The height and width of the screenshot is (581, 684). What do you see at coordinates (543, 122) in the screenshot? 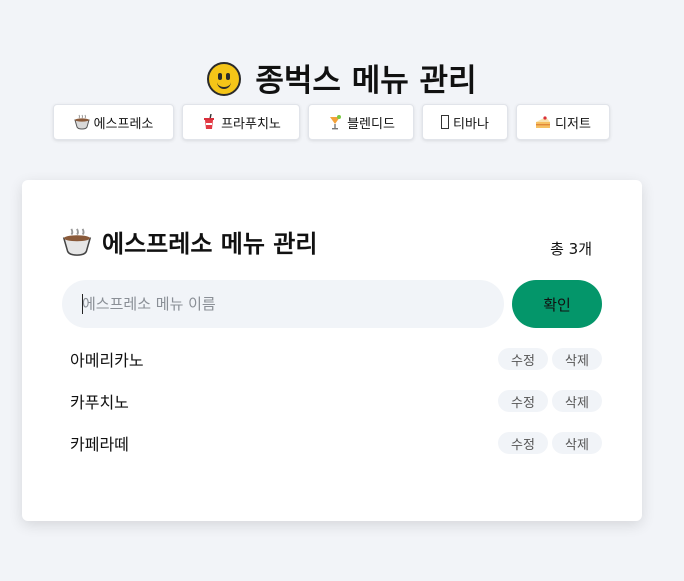
I see `cake-slice-icon` at bounding box center [543, 122].